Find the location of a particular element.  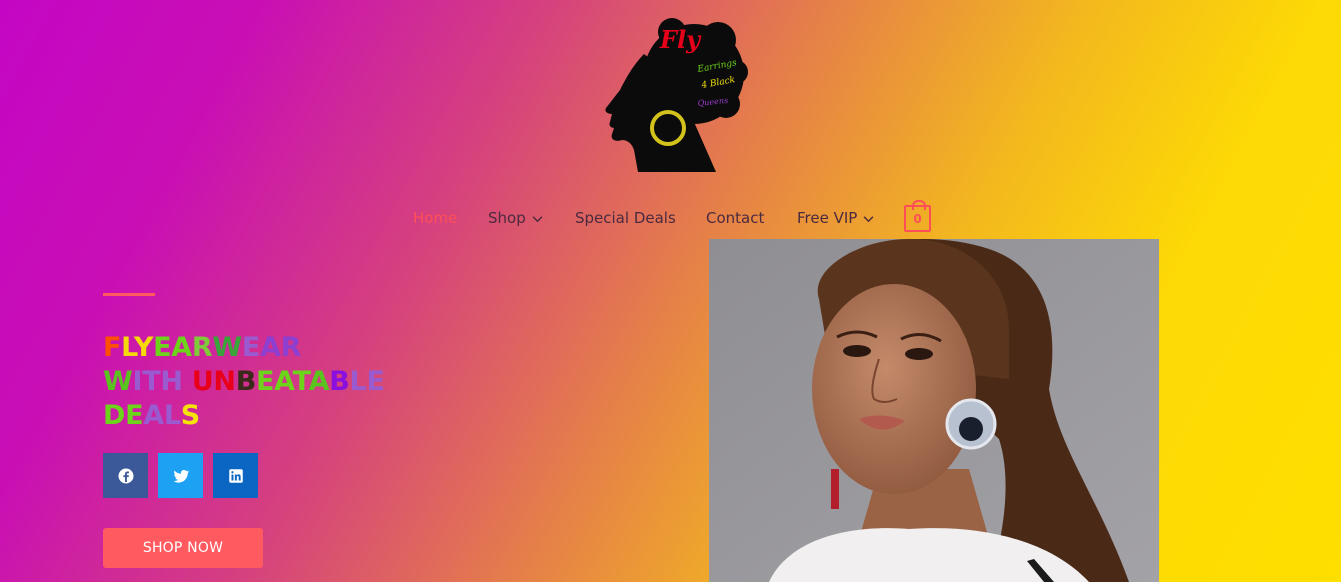

nav-item-free-vip: Free VIP is located at coordinates (835, 218).